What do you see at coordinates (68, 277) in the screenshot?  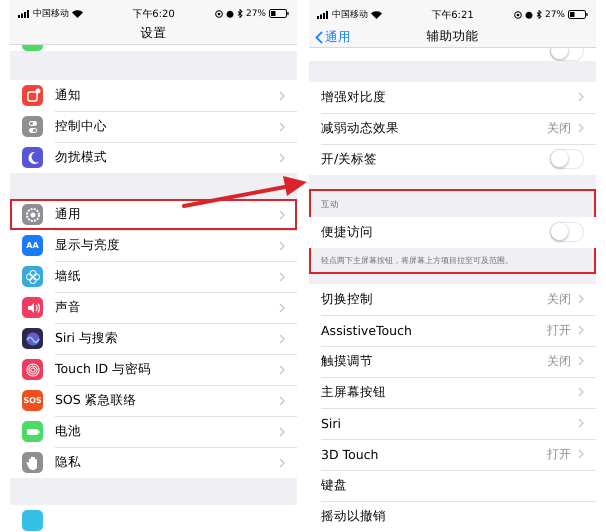 I see `row-label: 墙纸` at bounding box center [68, 277].